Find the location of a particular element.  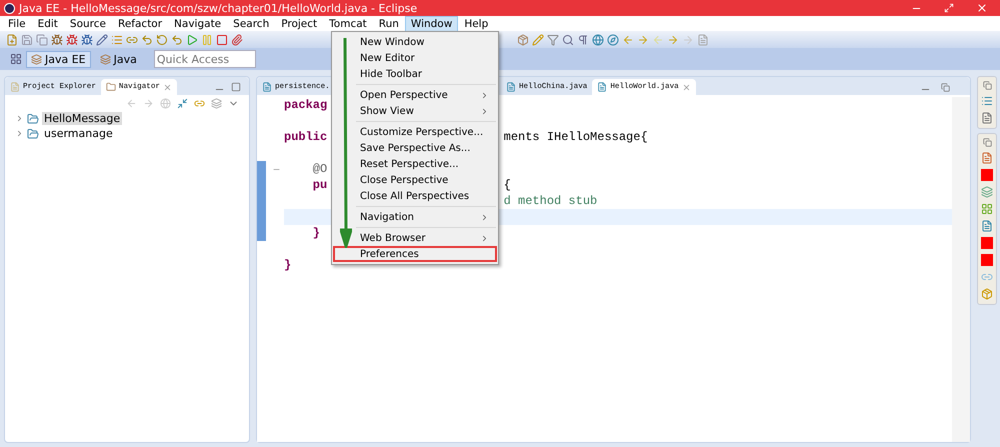

code-text: @O is located at coordinates (320, 169).